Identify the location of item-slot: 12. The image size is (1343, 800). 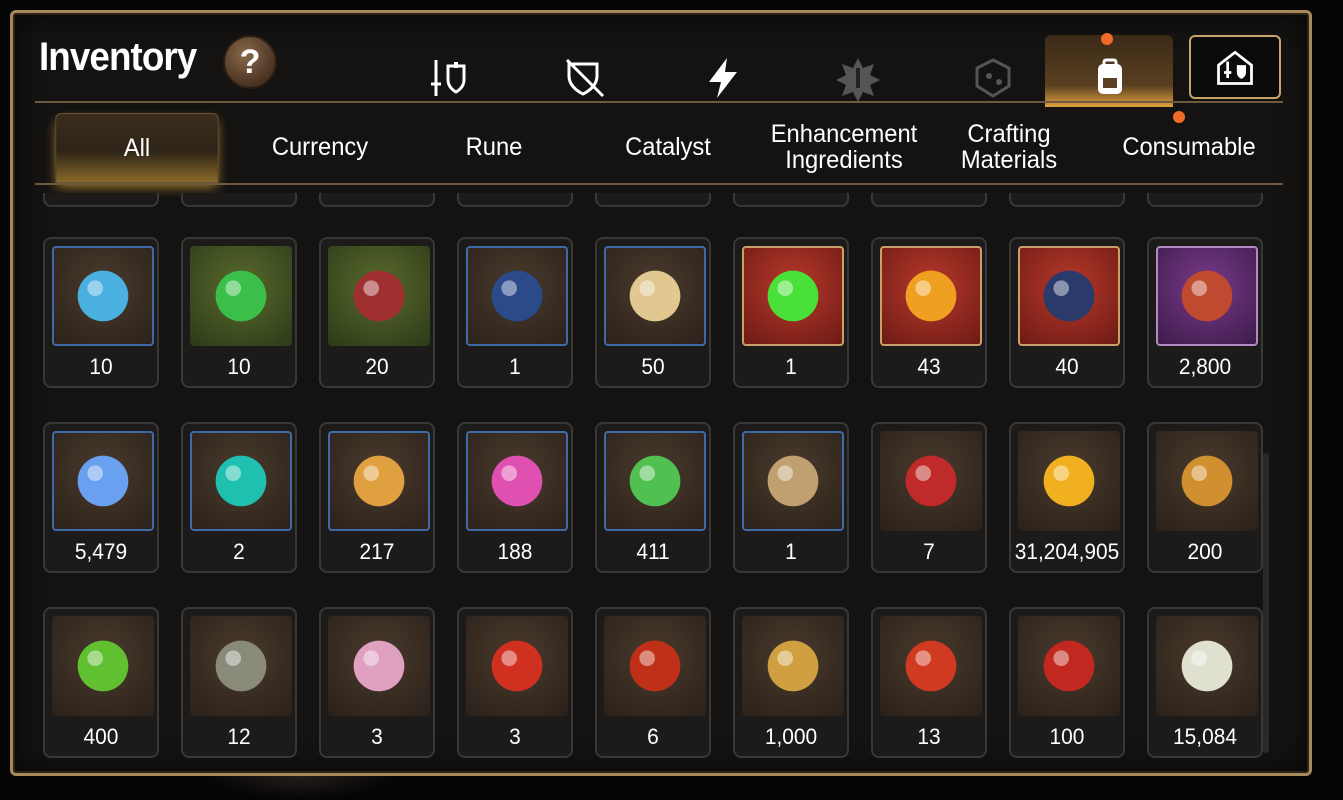
(239, 682).